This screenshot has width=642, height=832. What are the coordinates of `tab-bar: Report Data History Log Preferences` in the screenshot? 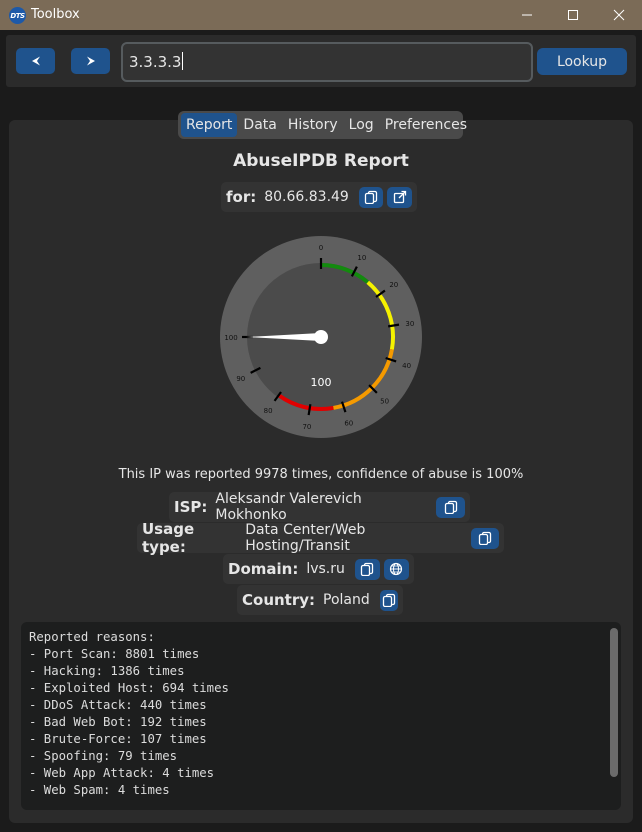 It's located at (322, 125).